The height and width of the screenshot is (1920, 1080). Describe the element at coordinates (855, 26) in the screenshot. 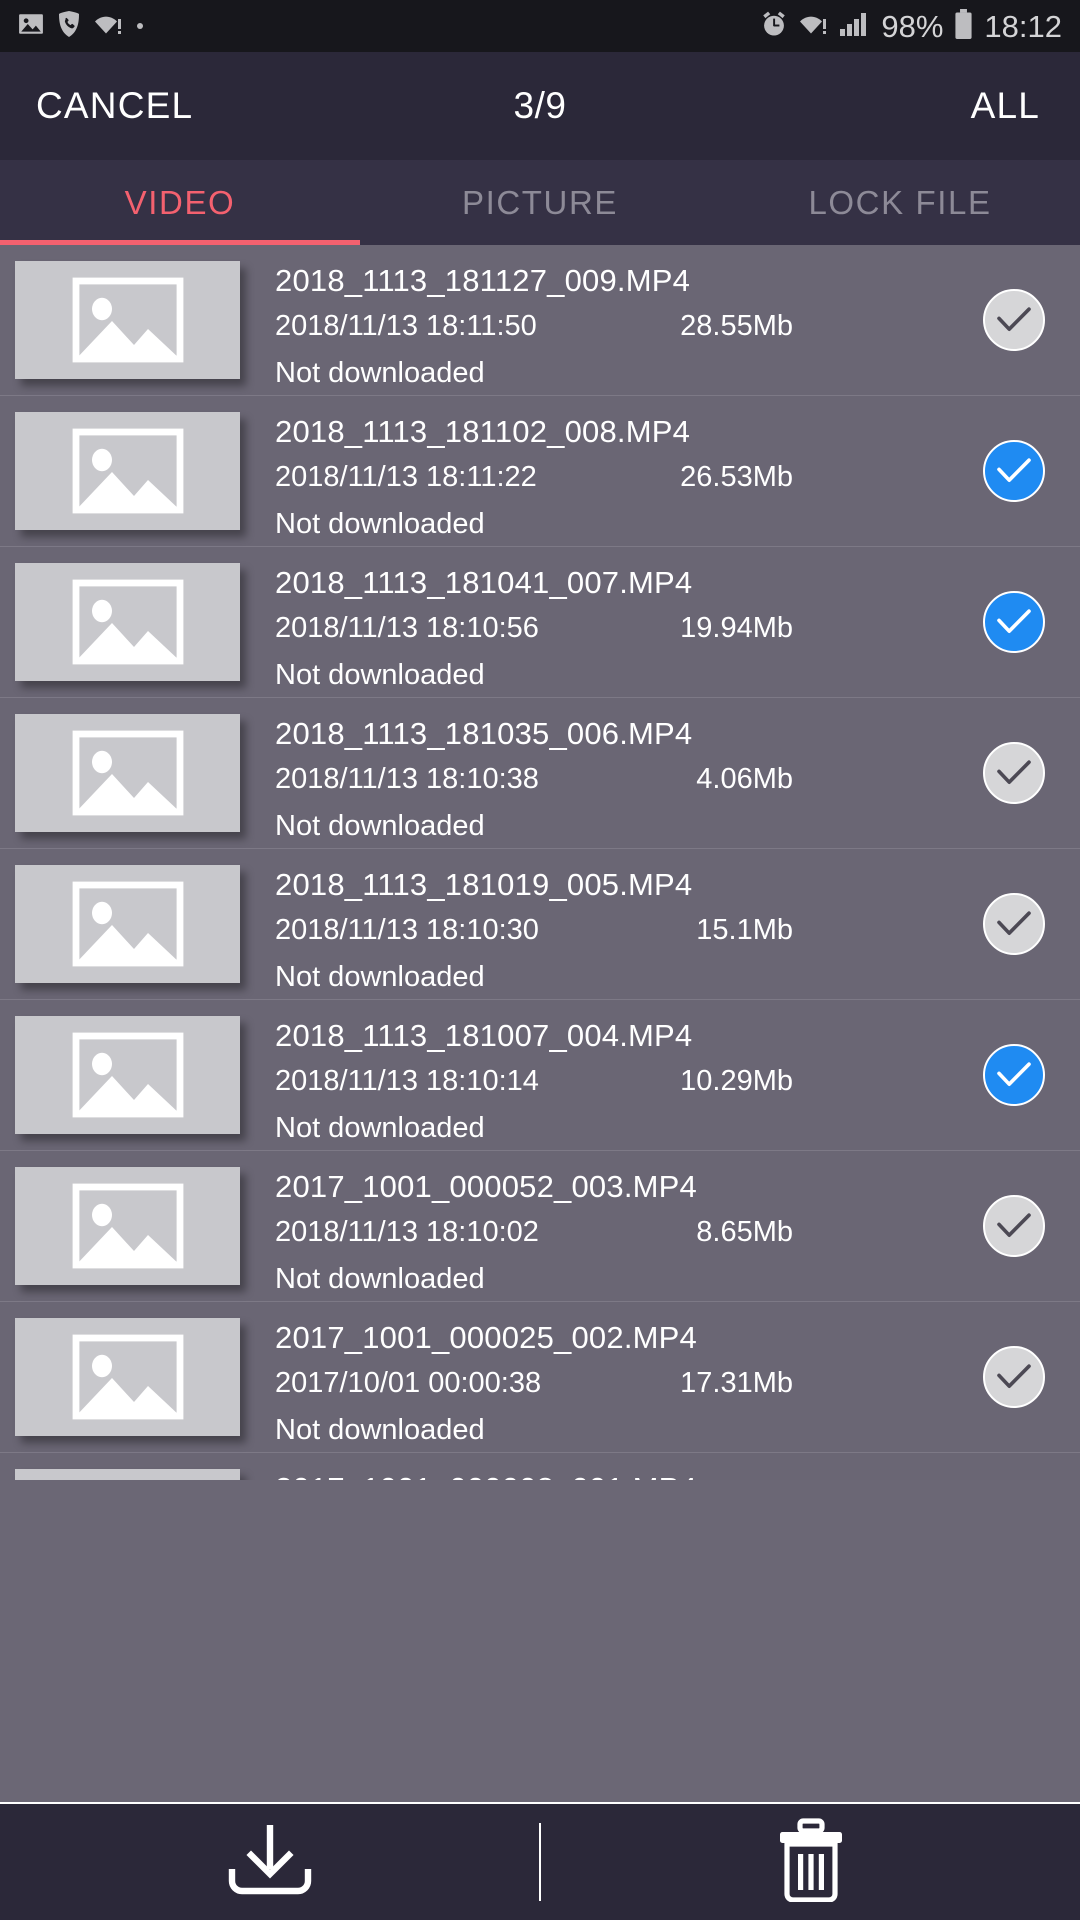

I see `signal-bars-icon` at that location.